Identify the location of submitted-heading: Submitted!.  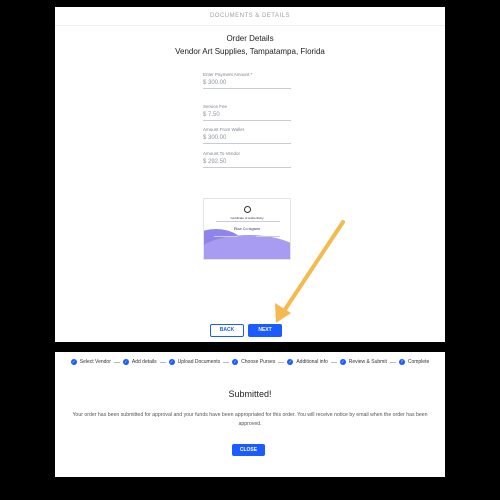
(250, 394).